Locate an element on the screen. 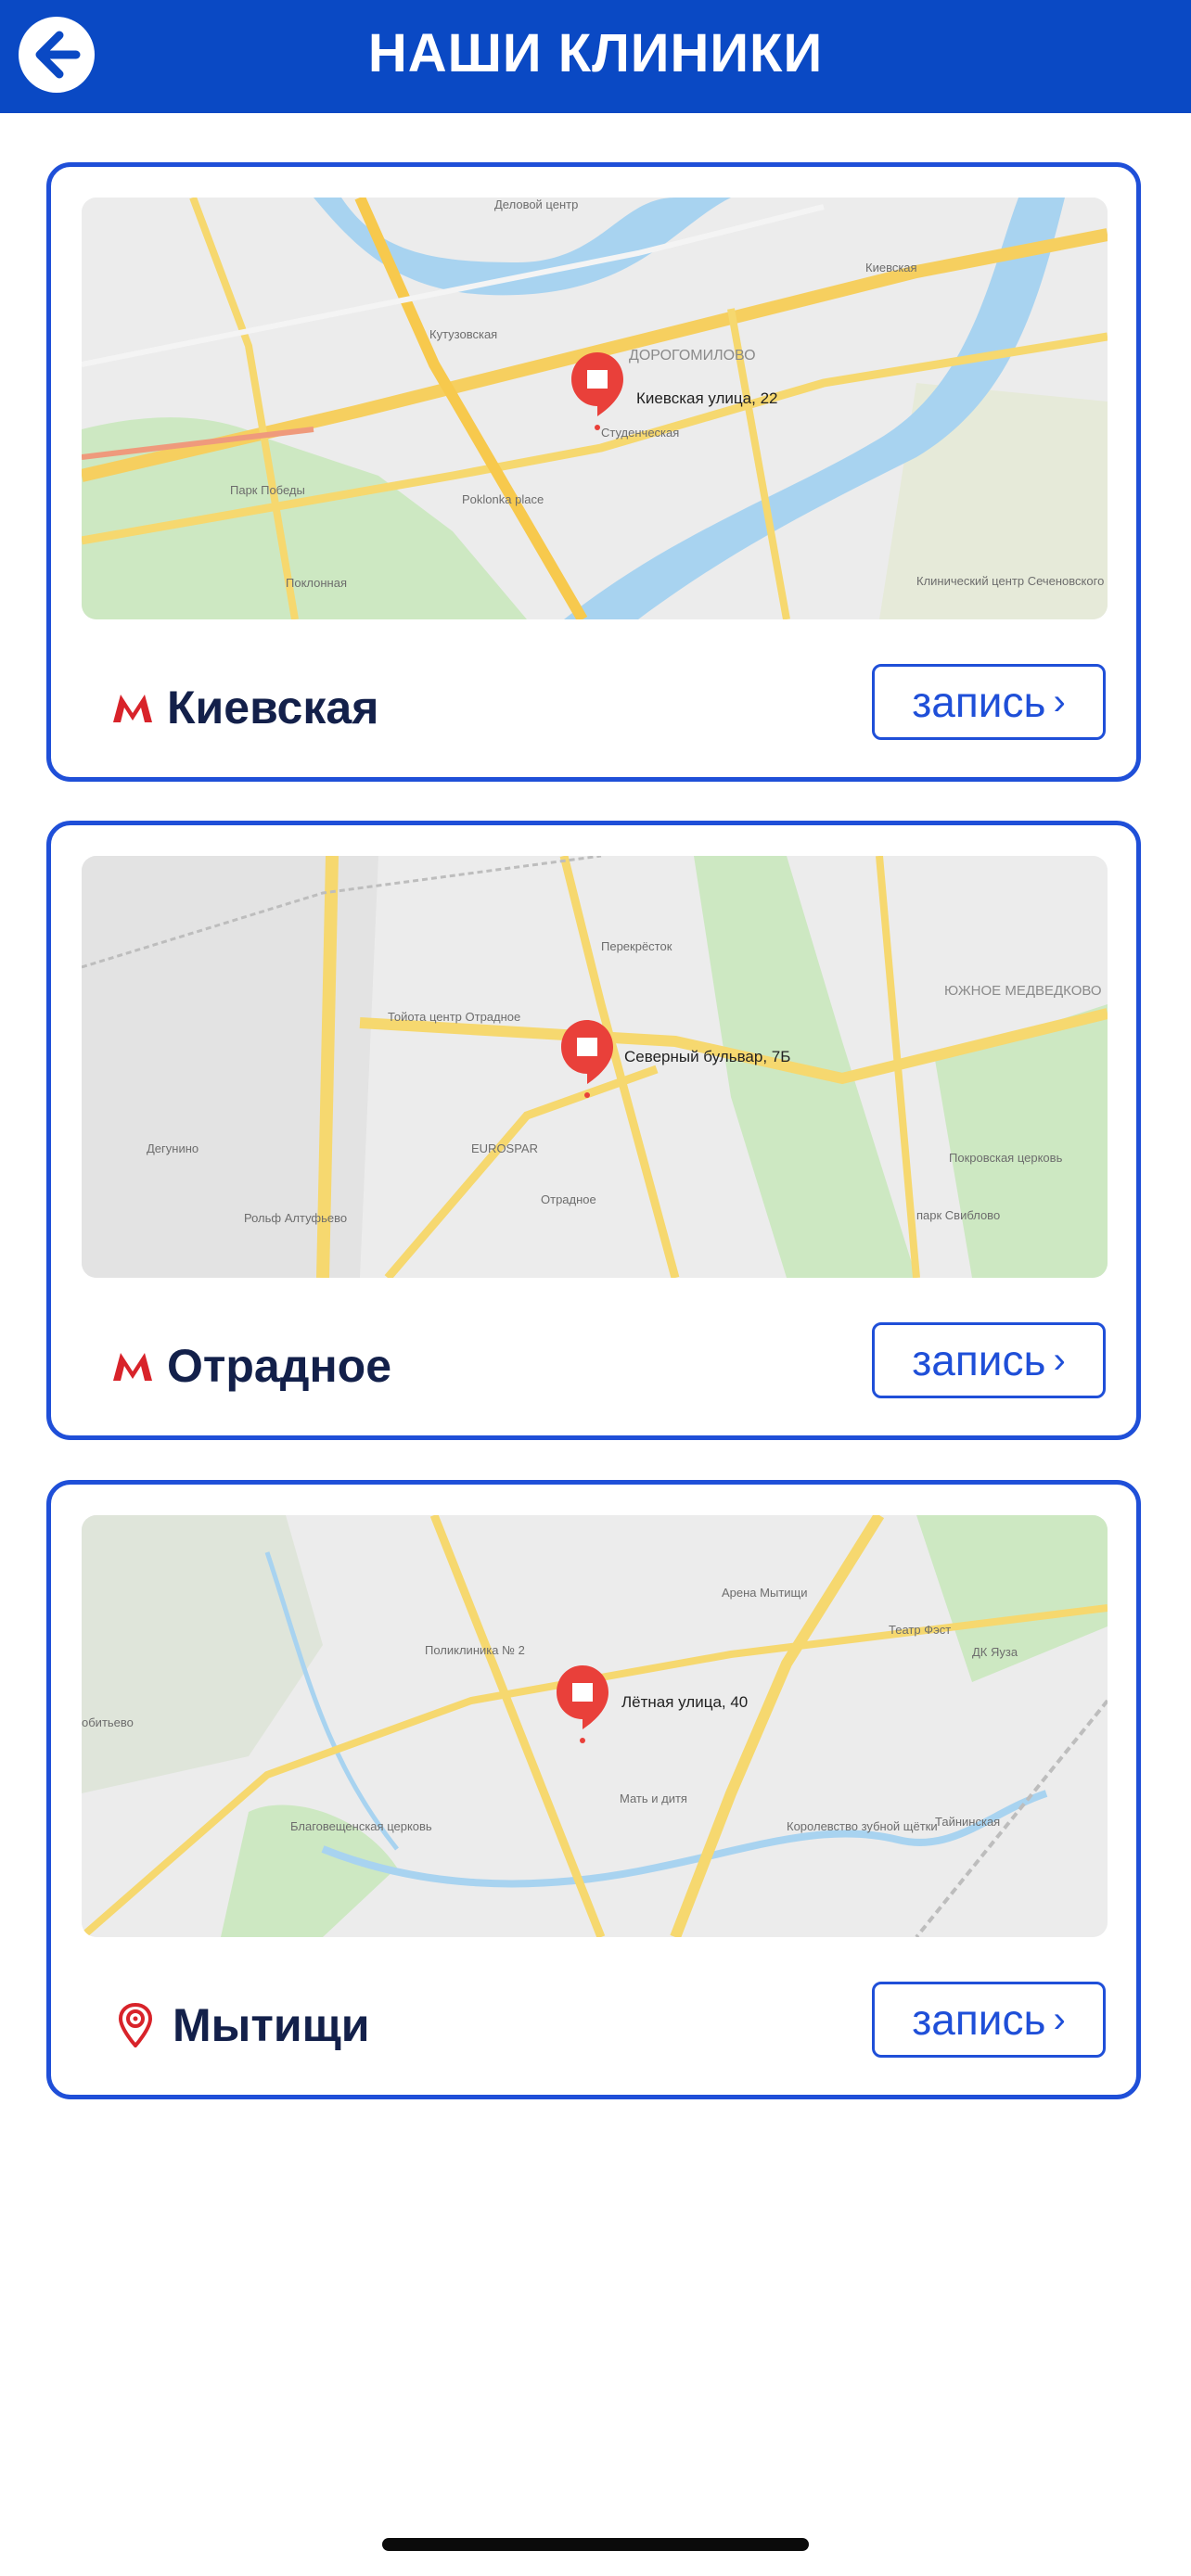 The image size is (1191, 2576). station-label: Отрадное is located at coordinates (251, 1366).